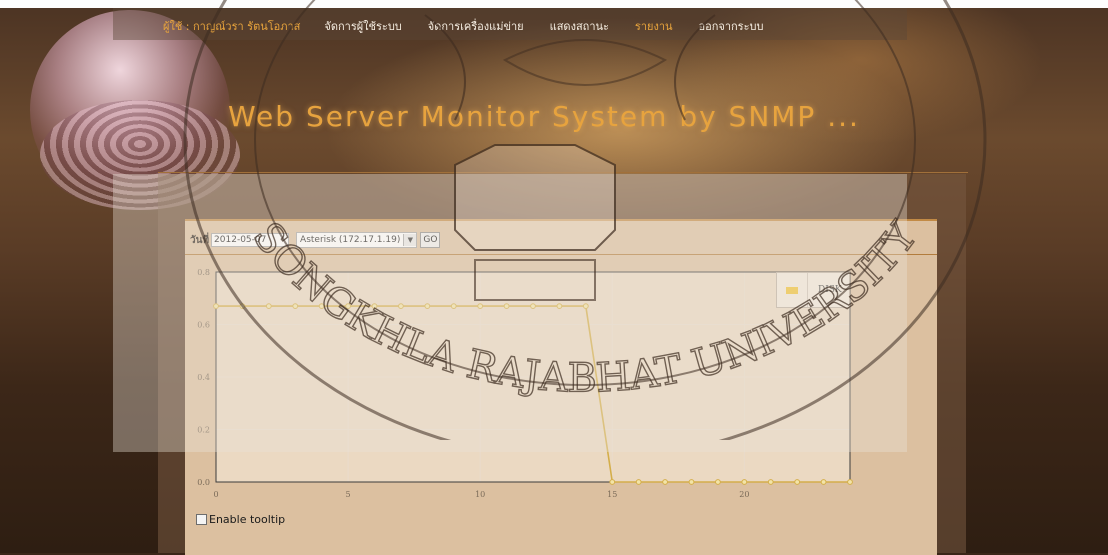  What do you see at coordinates (579, 26) in the screenshot?
I see `menu-item-status: แสดงสถานะ` at bounding box center [579, 26].